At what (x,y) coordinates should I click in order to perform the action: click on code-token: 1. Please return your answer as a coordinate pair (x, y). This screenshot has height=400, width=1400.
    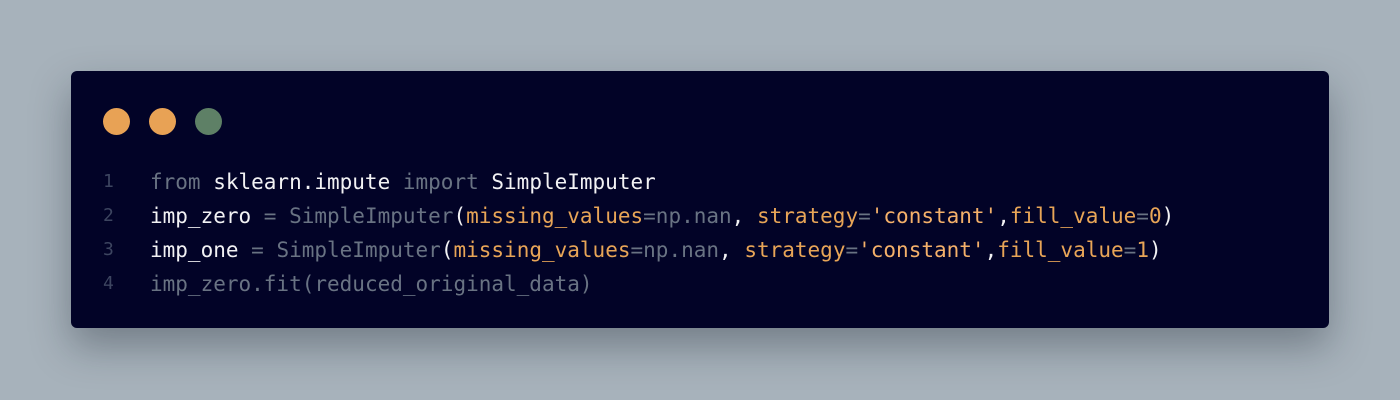
    Looking at the image, I should click on (1142, 250).